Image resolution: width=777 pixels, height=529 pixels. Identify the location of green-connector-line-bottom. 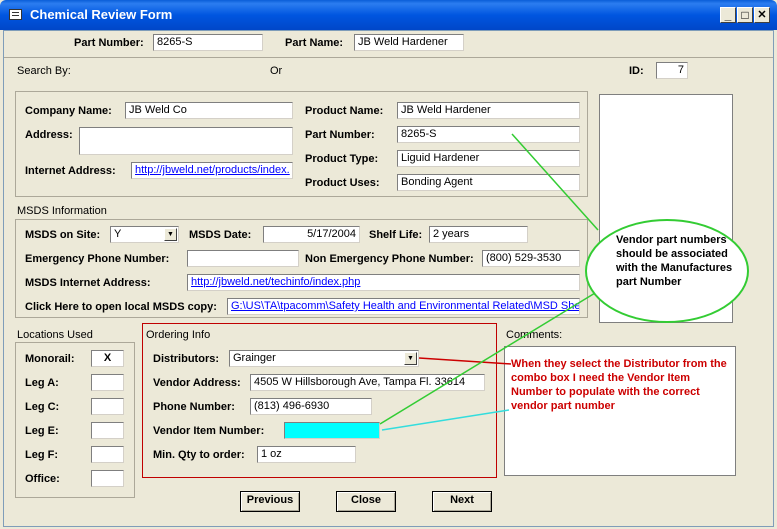
(490, 357).